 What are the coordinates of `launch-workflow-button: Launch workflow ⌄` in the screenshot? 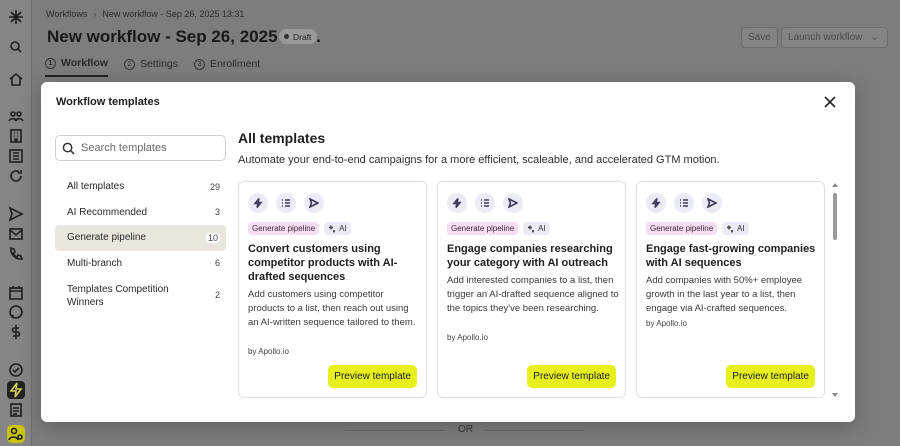 It's located at (834, 37).